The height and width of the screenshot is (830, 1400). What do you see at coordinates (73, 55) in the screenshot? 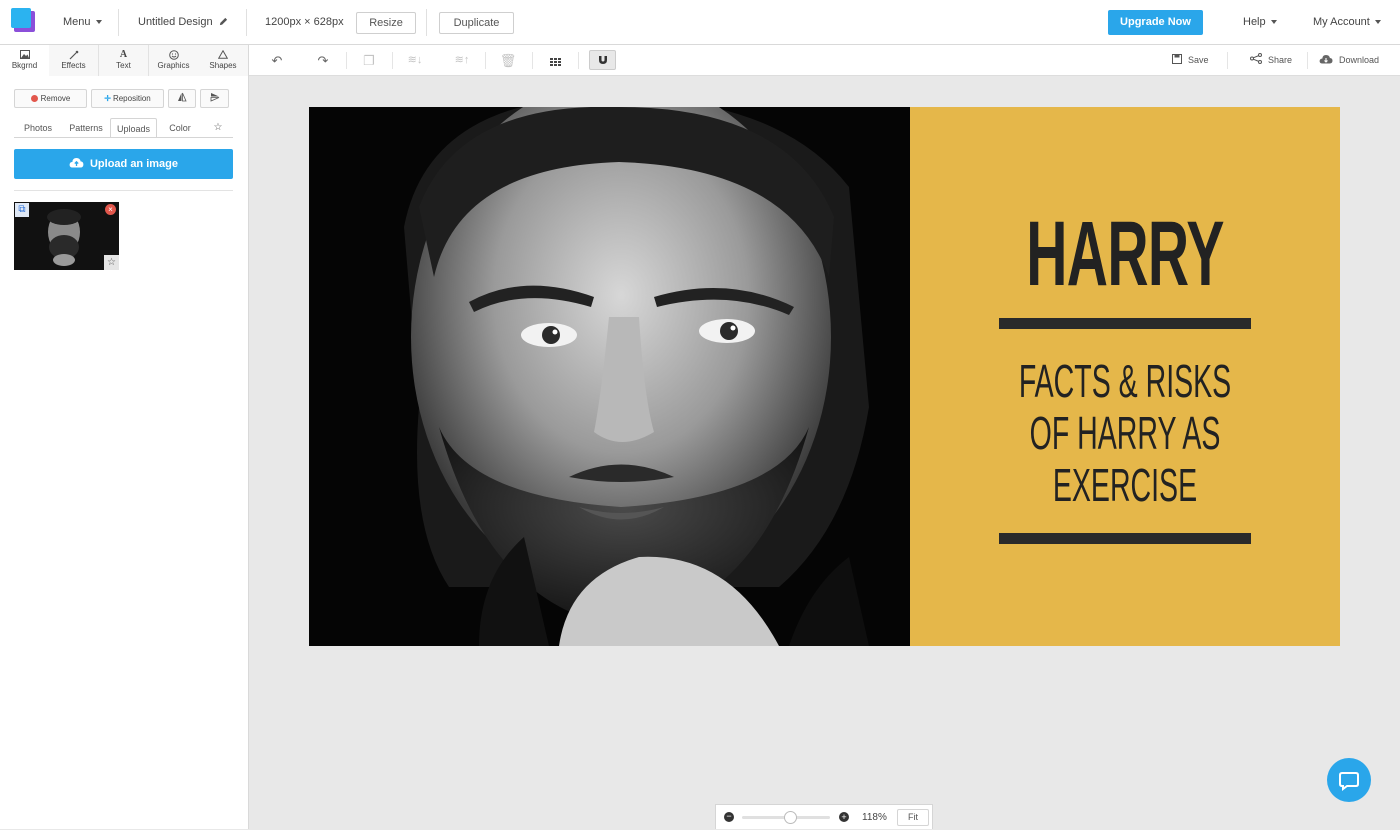
I see `magic-wand-icon` at bounding box center [73, 55].